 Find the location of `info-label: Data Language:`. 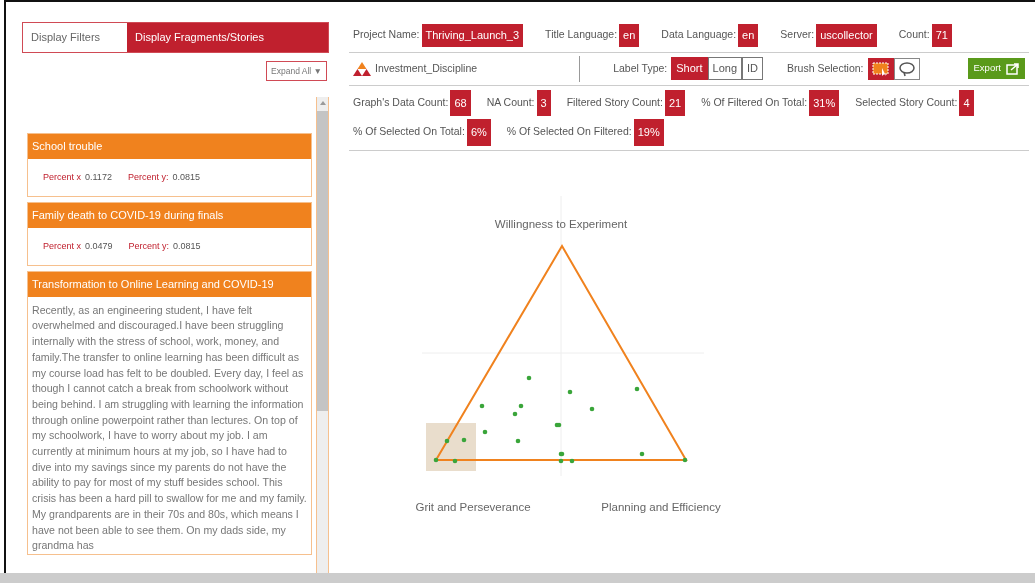

info-label: Data Language: is located at coordinates (699, 35).